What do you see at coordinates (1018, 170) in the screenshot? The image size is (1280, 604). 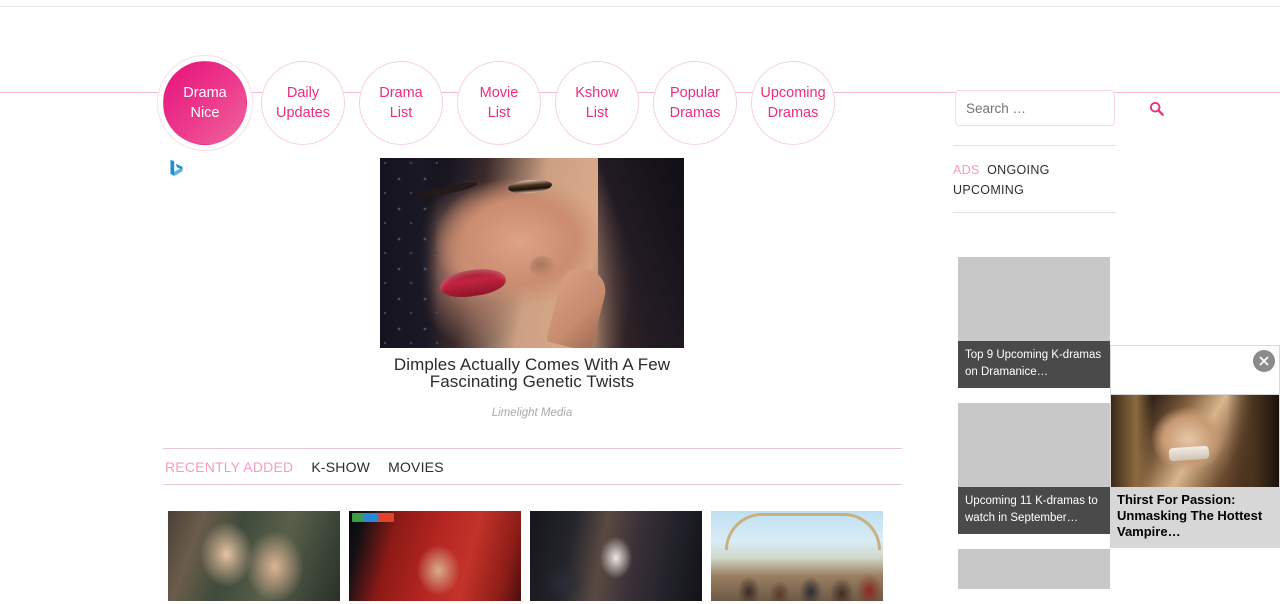 I see `sidebar-tab-ongoing: ONGOING` at bounding box center [1018, 170].